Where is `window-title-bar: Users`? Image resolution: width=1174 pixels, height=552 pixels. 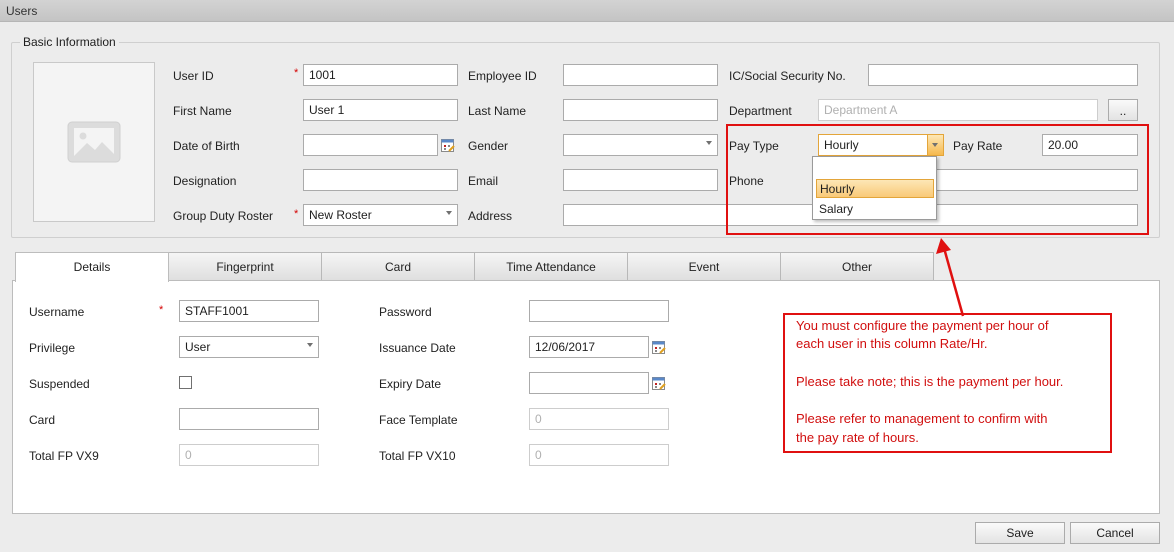 window-title-bar: Users is located at coordinates (587, 11).